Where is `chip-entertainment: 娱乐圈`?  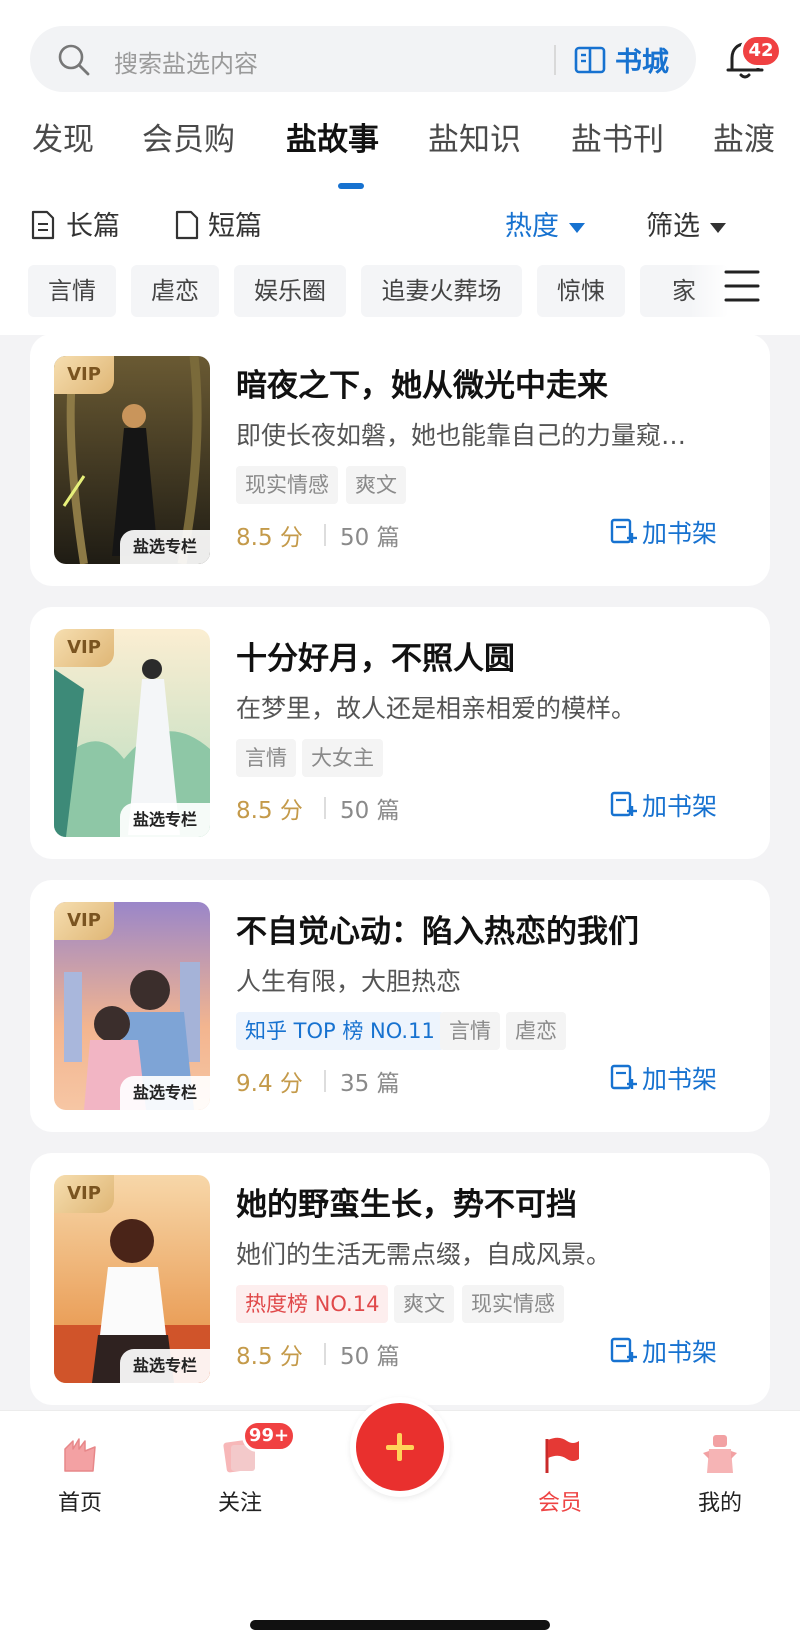 chip-entertainment: 娱乐圈 is located at coordinates (290, 291).